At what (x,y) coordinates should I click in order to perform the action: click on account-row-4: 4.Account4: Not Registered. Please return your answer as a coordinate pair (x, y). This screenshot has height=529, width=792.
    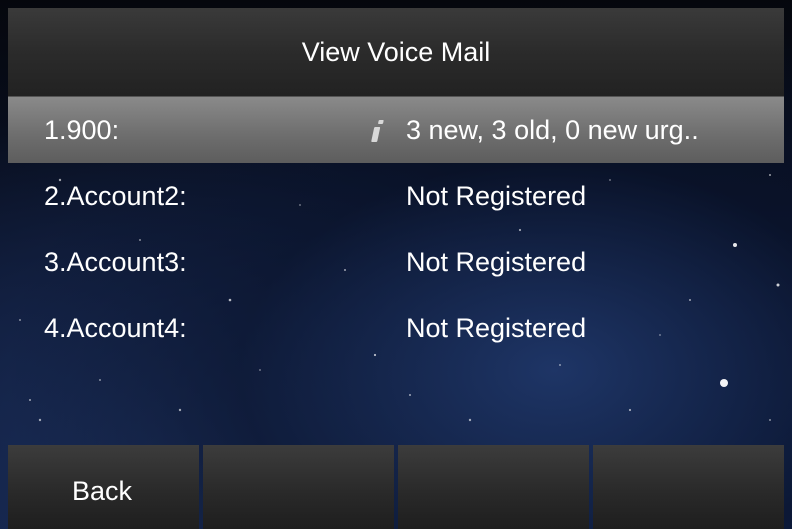
    Looking at the image, I should click on (396, 328).